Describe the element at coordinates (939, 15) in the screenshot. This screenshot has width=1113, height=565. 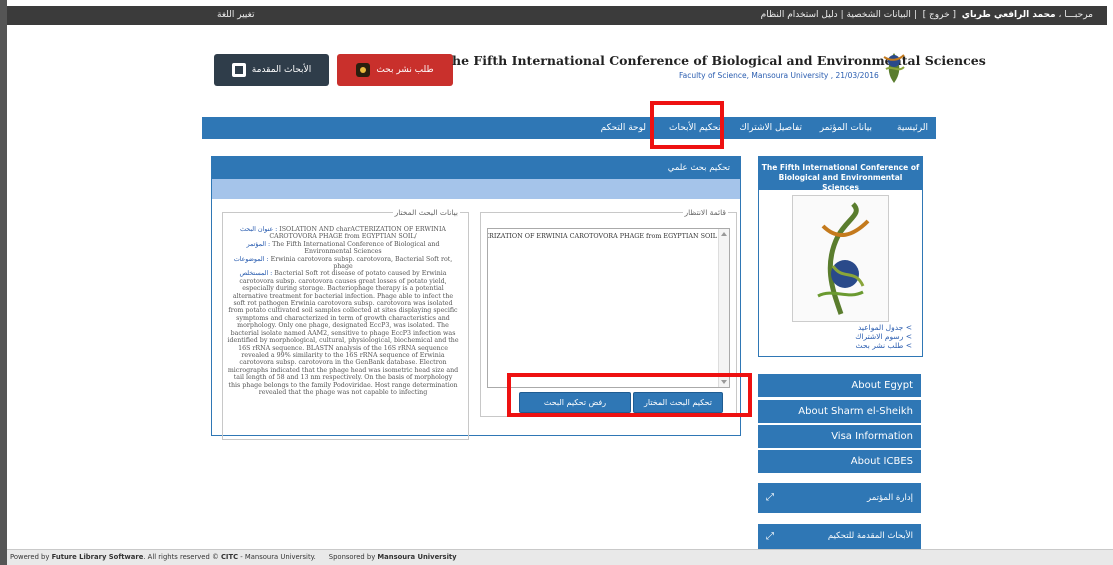
I see `logout-link: [ خروج ]` at that location.